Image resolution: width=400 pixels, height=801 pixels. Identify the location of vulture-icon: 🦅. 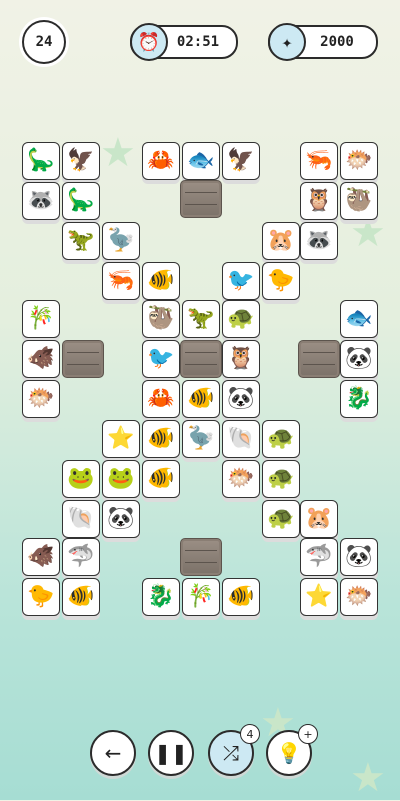
(81, 160).